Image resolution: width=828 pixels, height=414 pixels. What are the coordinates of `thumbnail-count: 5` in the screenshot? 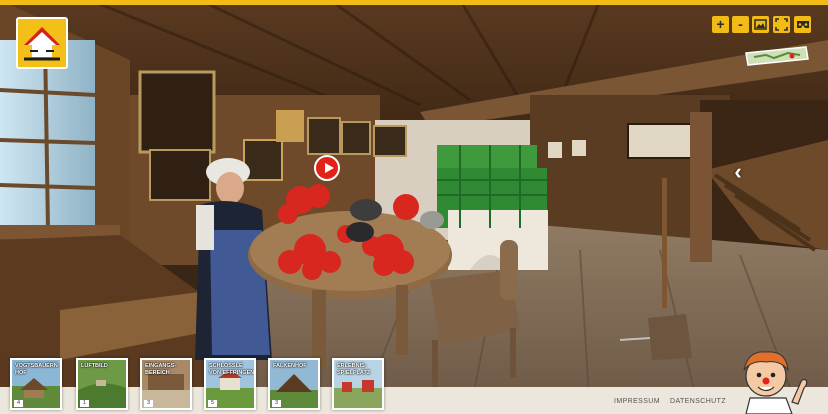 It's located at (212, 403).